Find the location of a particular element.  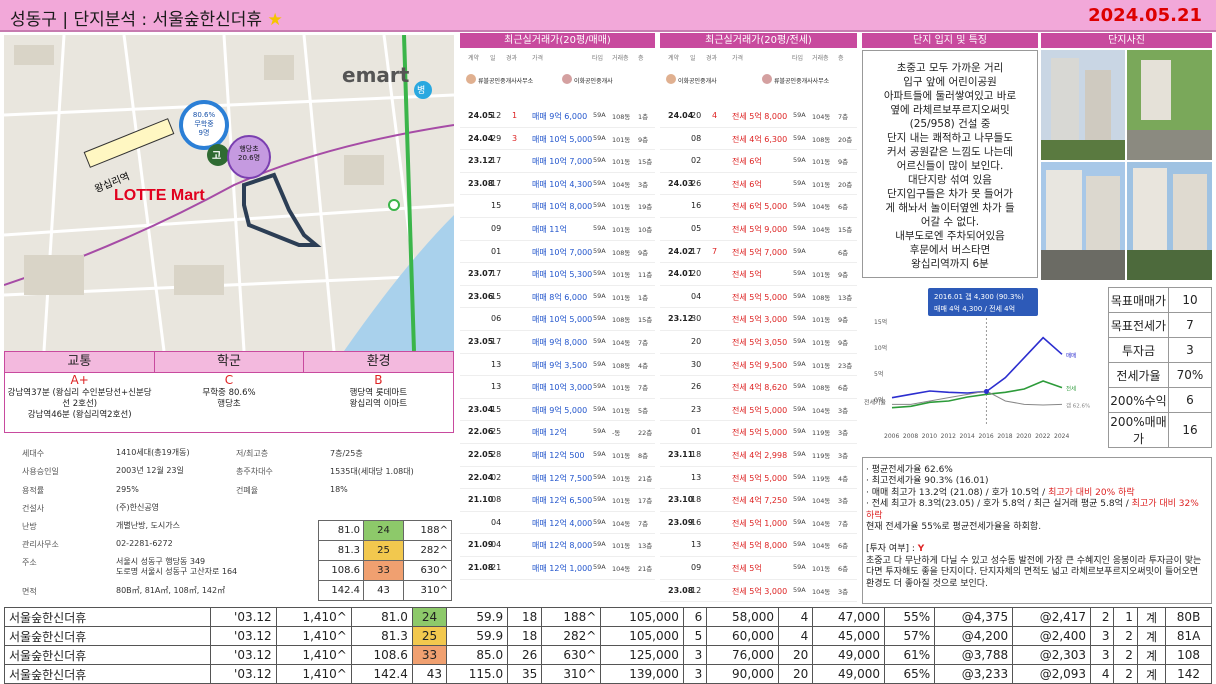

trade-row: 05 전세 5억 9,000 59A 104동 15층 is located at coordinates (758, 229).